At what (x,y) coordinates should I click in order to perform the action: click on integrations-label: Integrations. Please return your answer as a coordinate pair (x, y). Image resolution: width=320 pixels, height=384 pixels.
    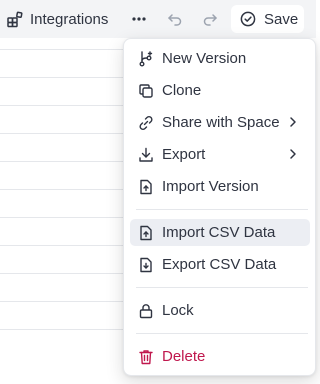
    Looking at the image, I should click on (69, 19).